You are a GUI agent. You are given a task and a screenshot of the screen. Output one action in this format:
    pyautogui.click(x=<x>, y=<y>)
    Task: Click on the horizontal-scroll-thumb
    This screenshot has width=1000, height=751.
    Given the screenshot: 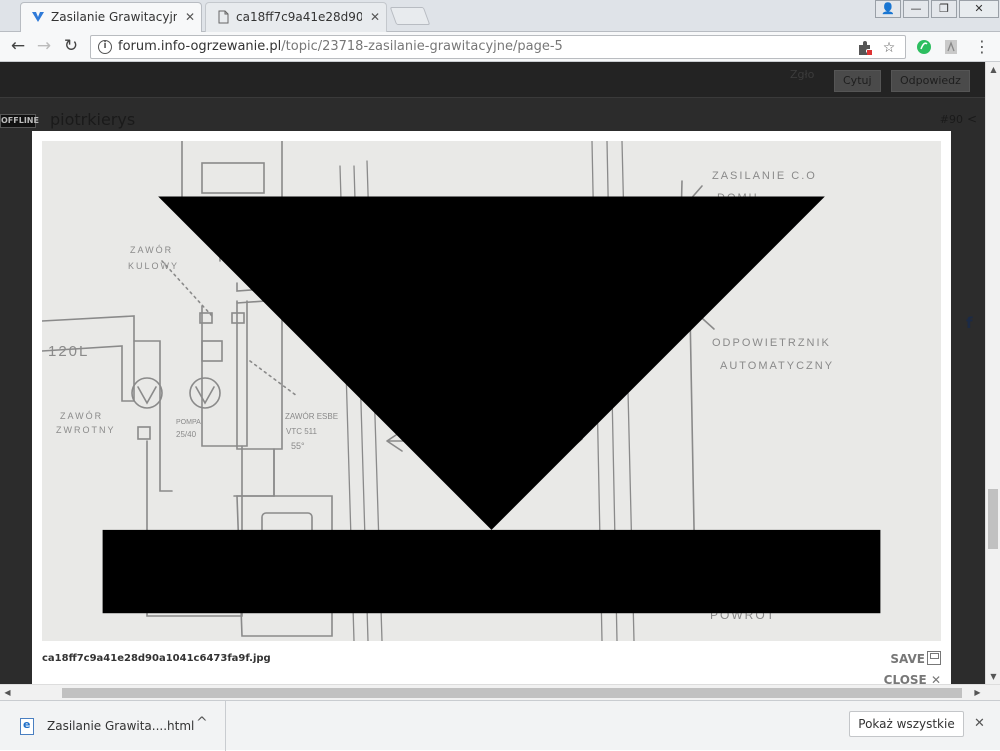 What is the action you would take?
    pyautogui.click(x=512, y=693)
    